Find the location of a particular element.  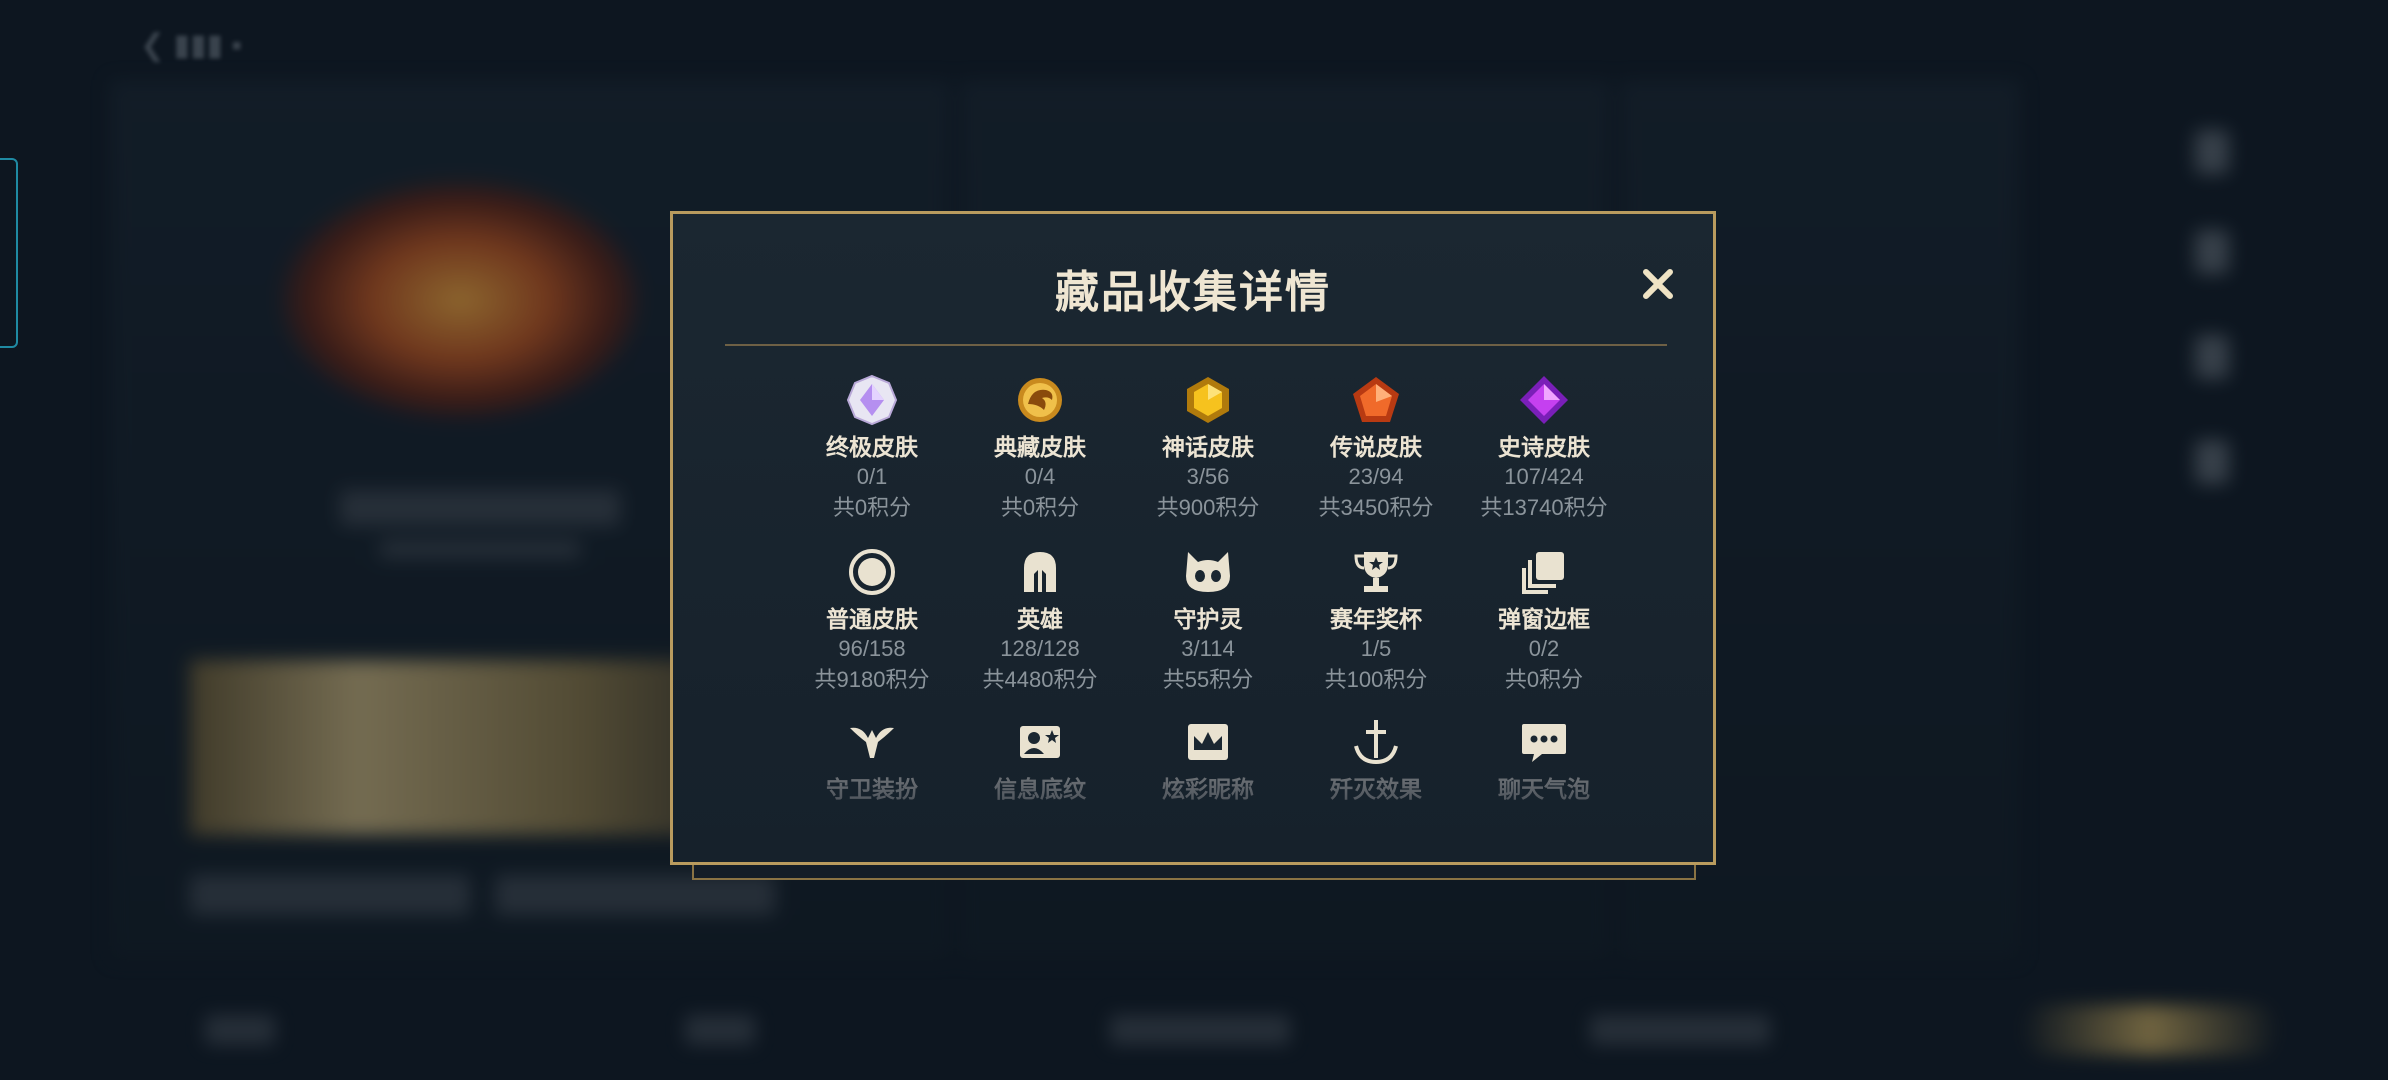

category-name: 守卫装扮 is located at coordinates (872, 789).